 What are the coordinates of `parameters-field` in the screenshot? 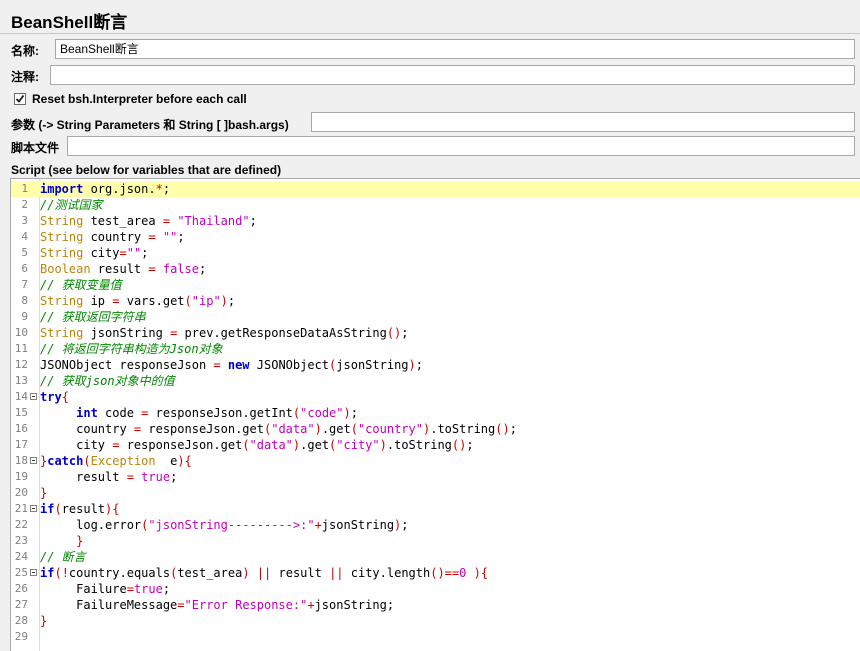 It's located at (583, 122).